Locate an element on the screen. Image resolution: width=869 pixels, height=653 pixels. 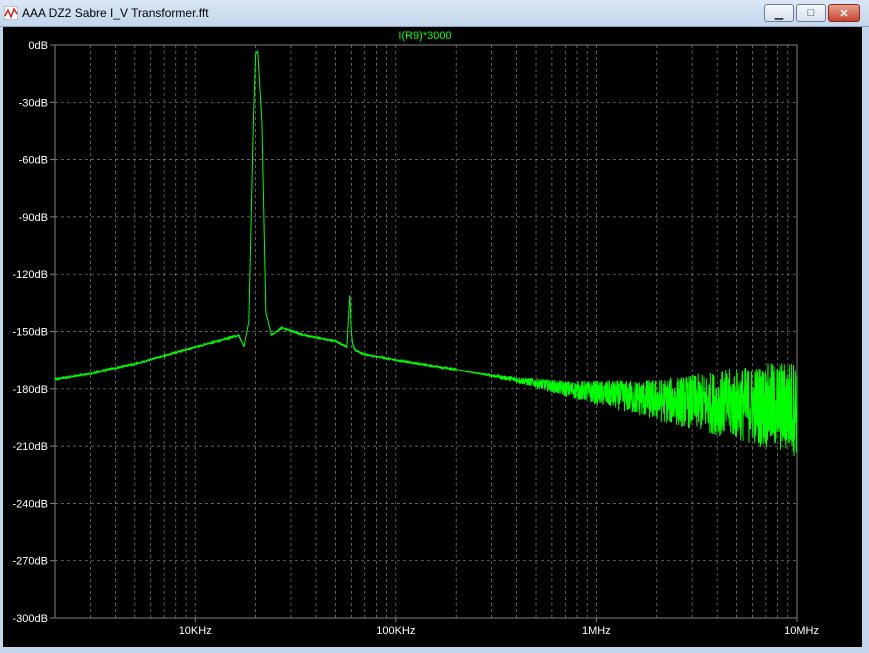
close-button: ✕ is located at coordinates (844, 13).